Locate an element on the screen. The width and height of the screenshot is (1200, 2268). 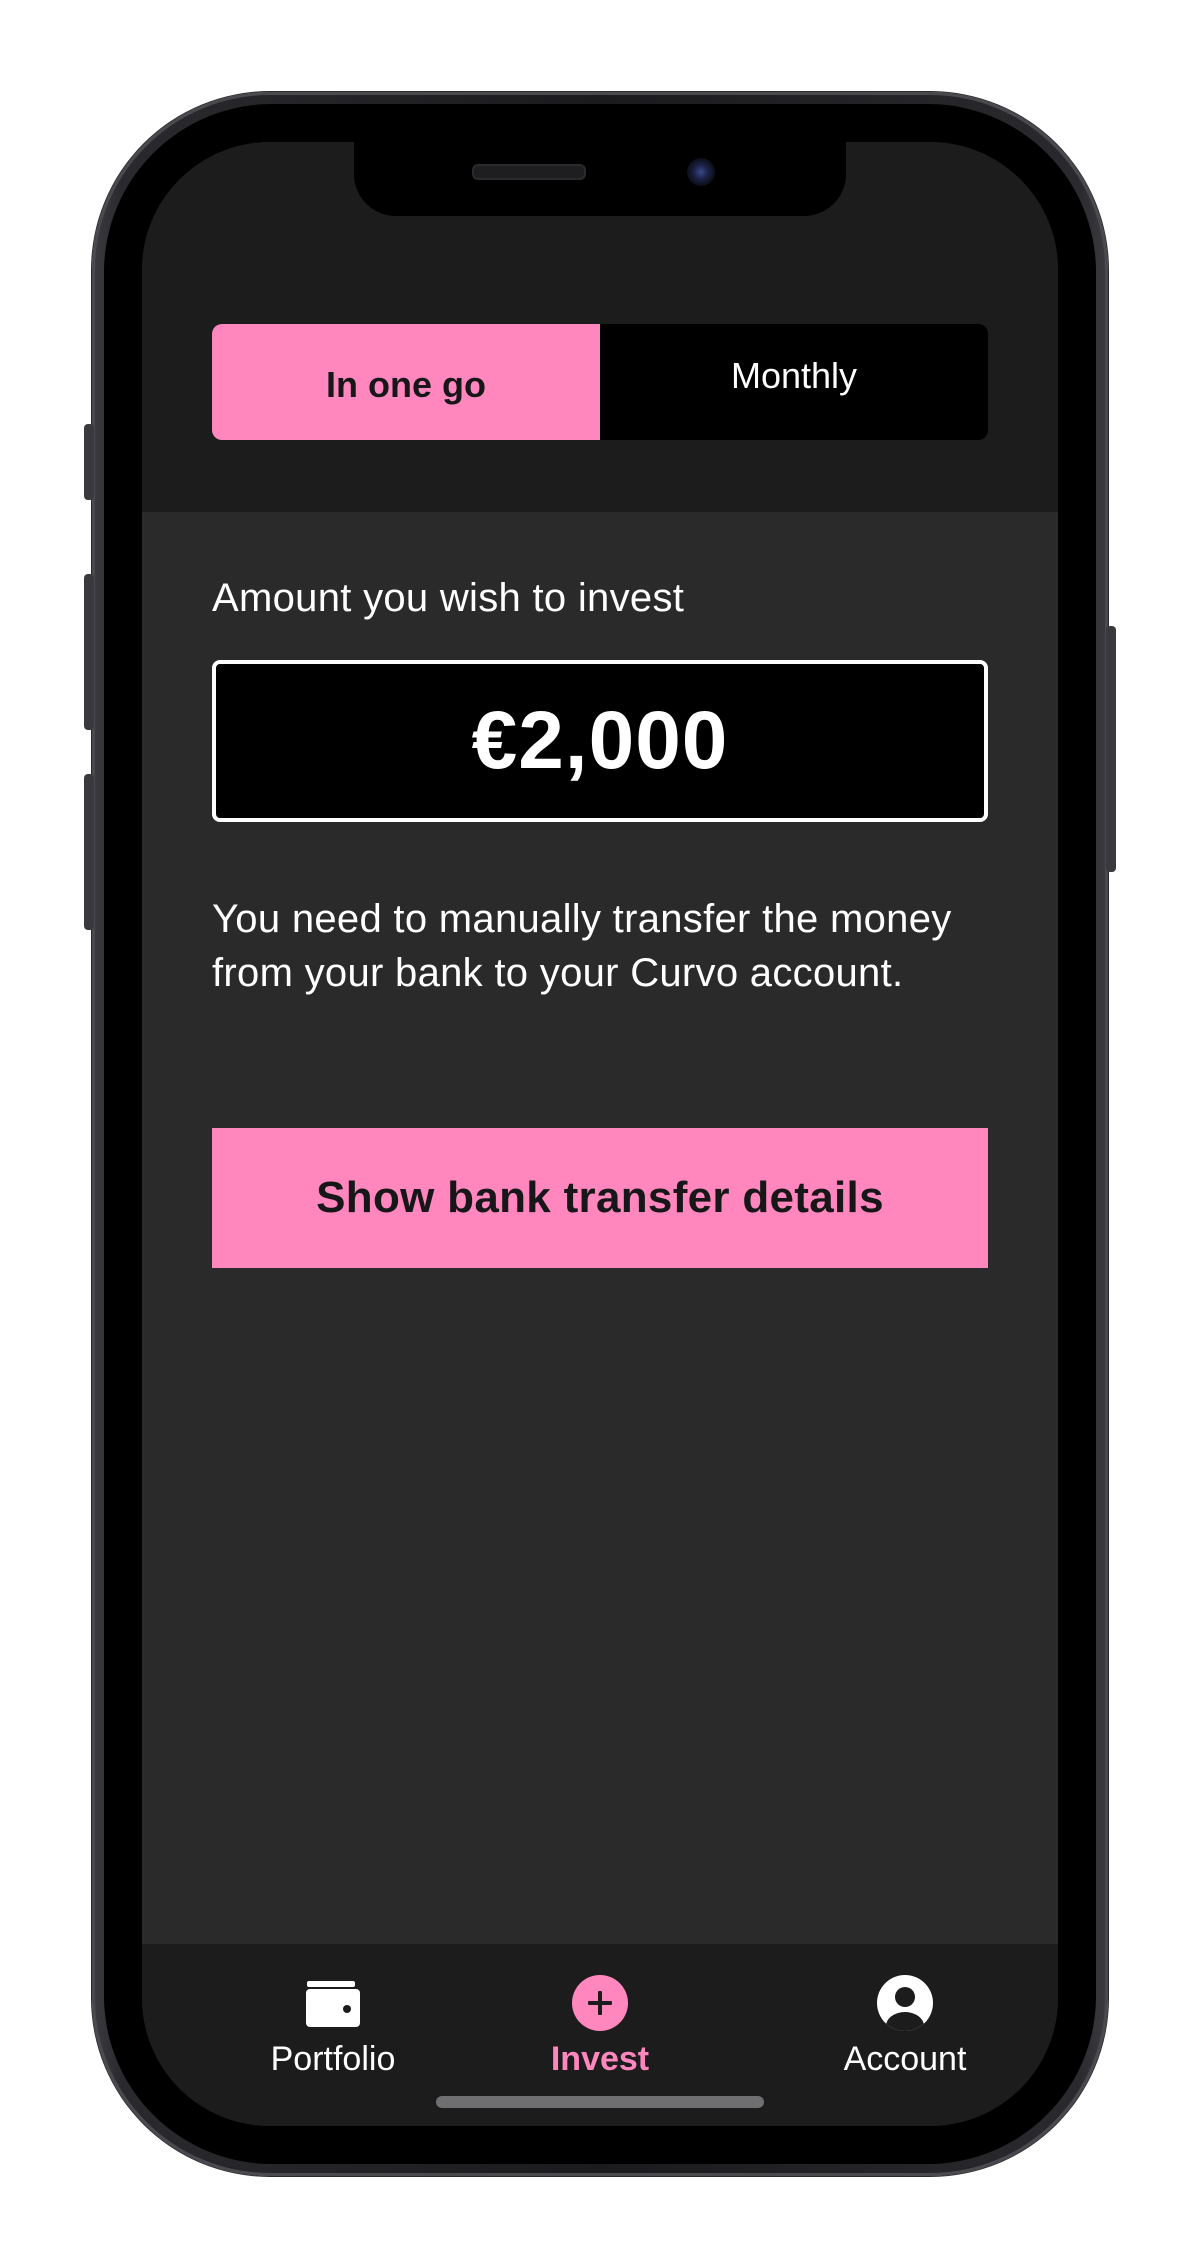
segment-monthly-label: Monthly is located at coordinates (794, 375).